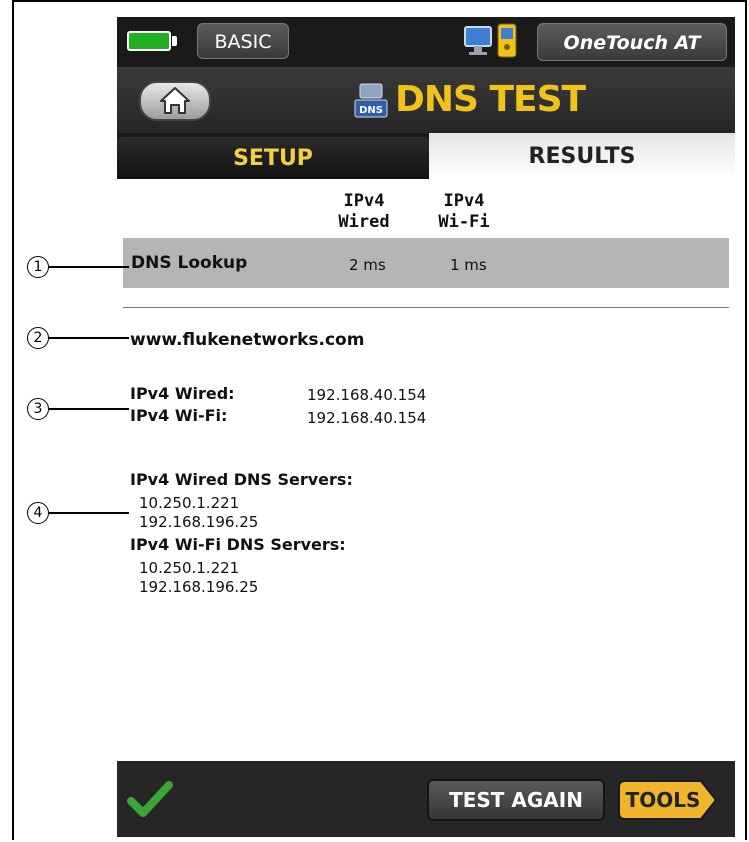 This screenshot has width=749, height=842. What do you see at coordinates (38, 267) in the screenshot?
I see `callout-1: 1` at bounding box center [38, 267].